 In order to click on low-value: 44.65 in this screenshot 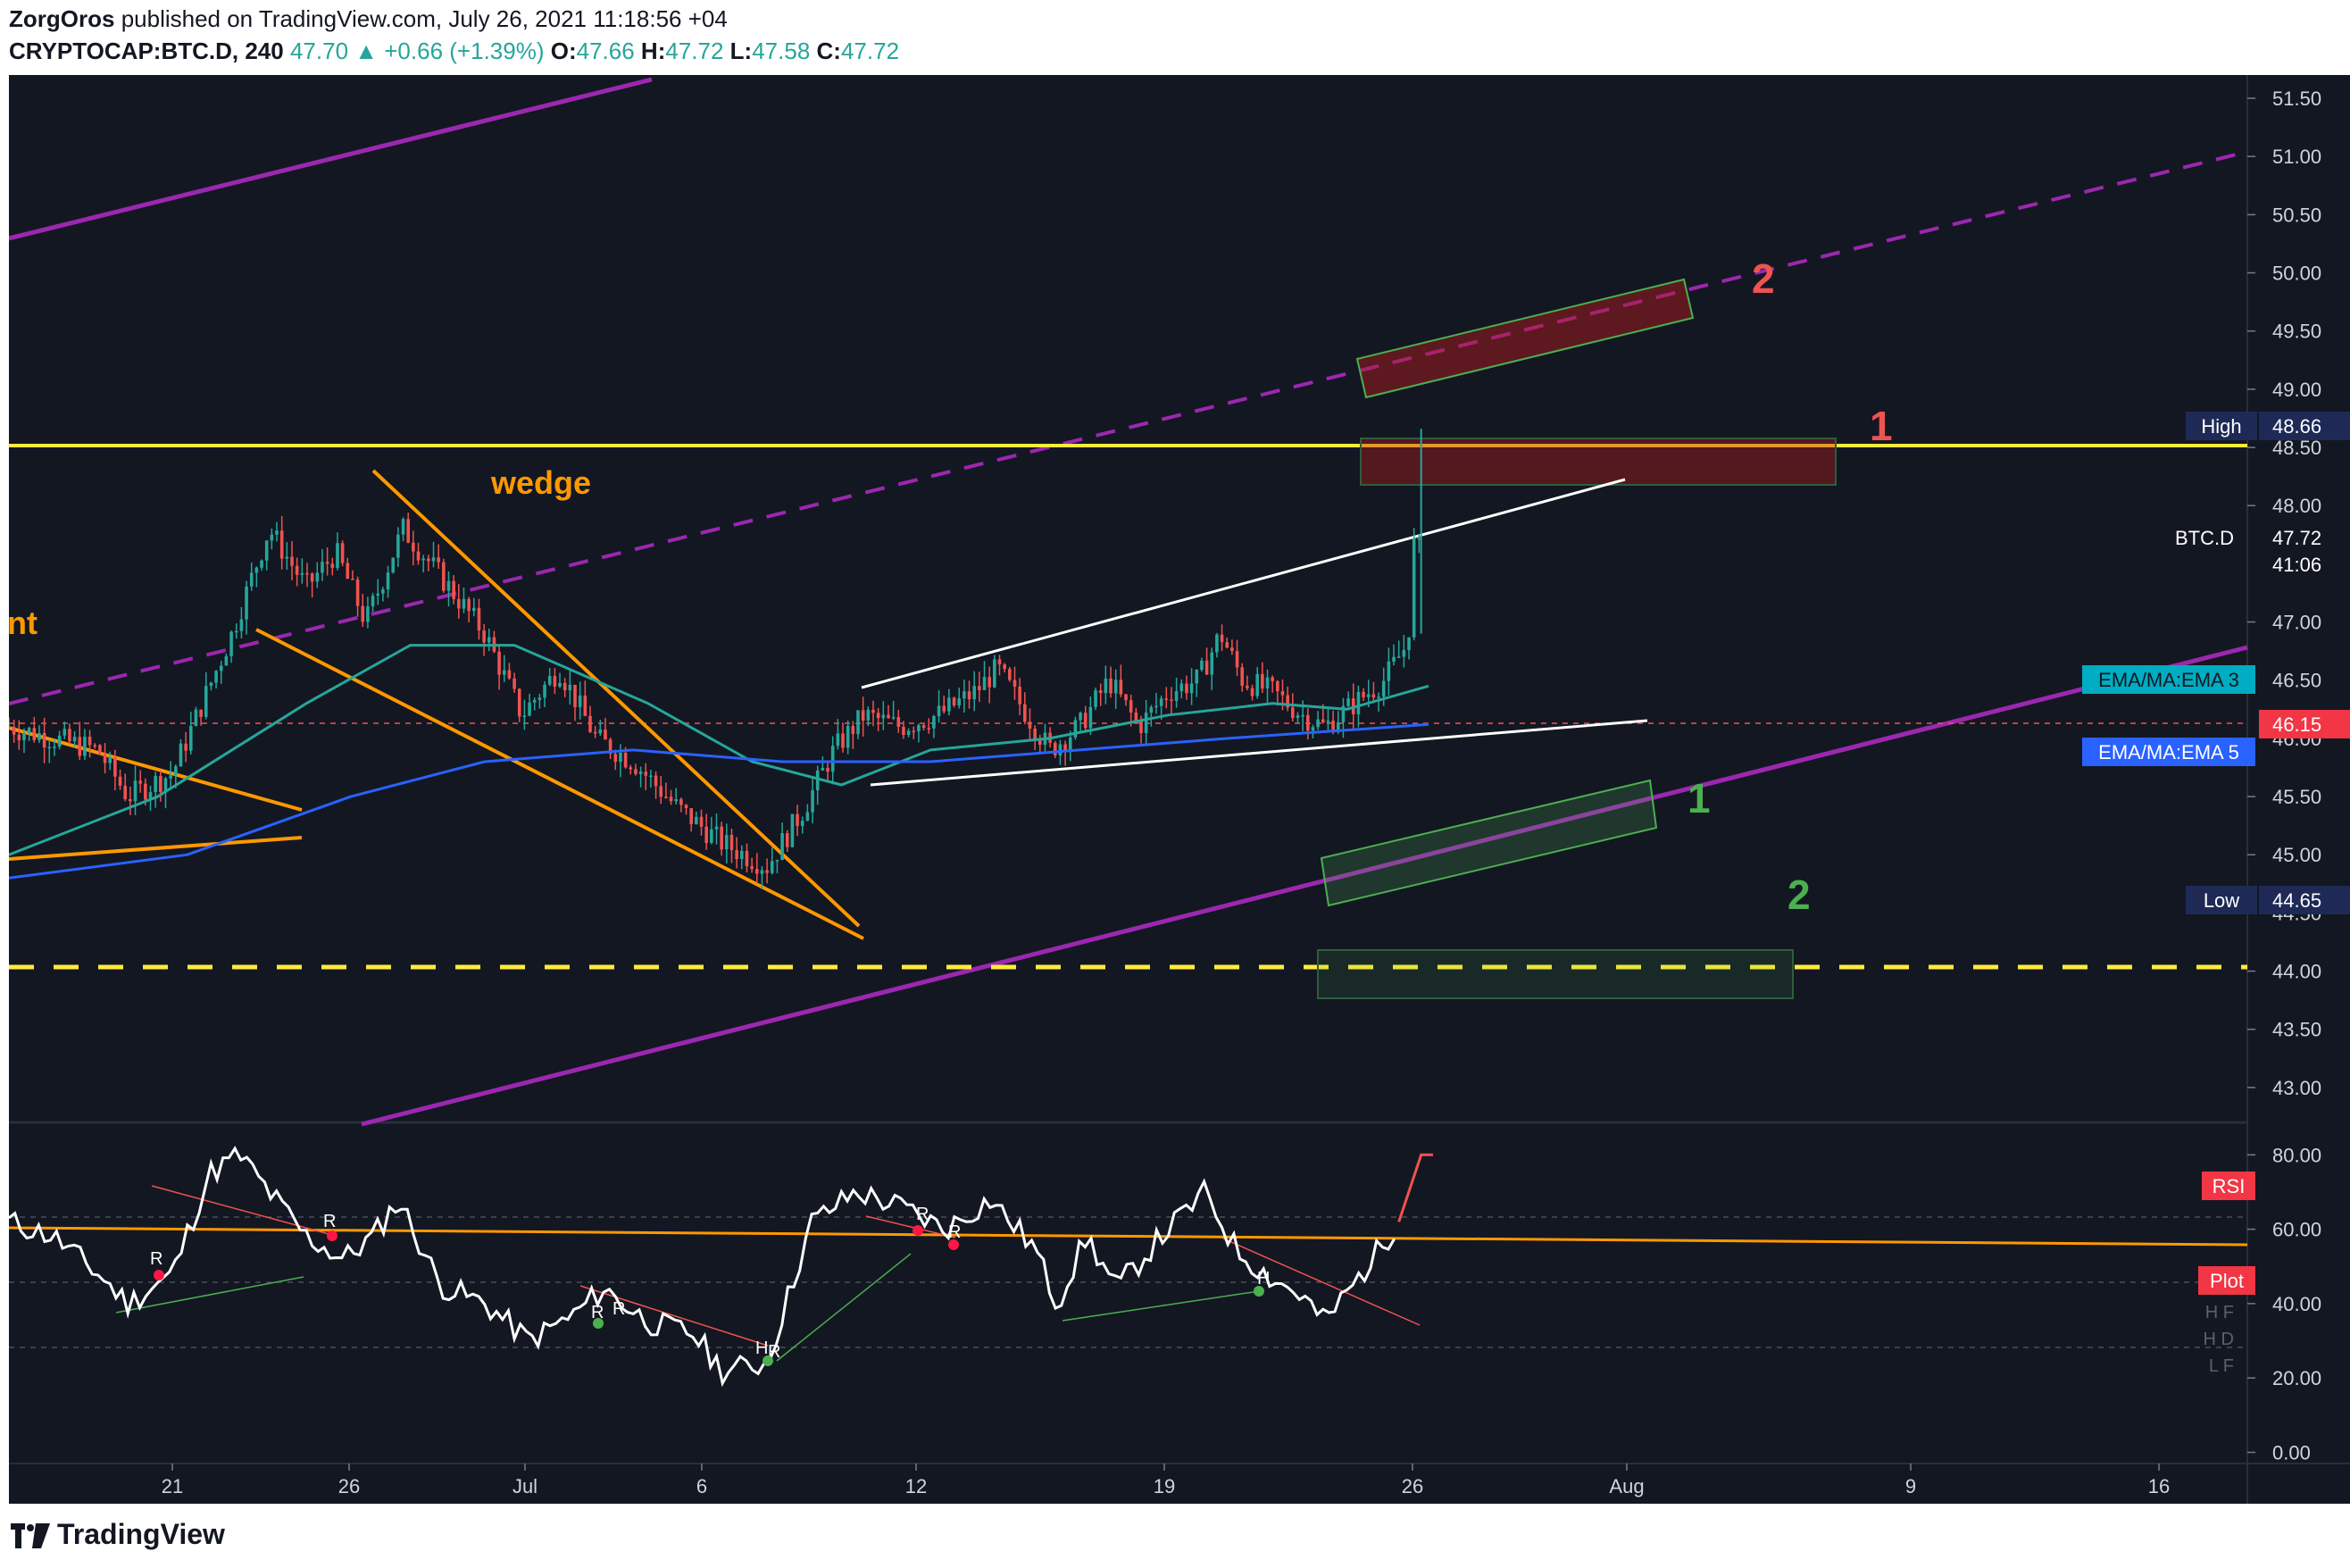, I will do `click(2297, 900)`.